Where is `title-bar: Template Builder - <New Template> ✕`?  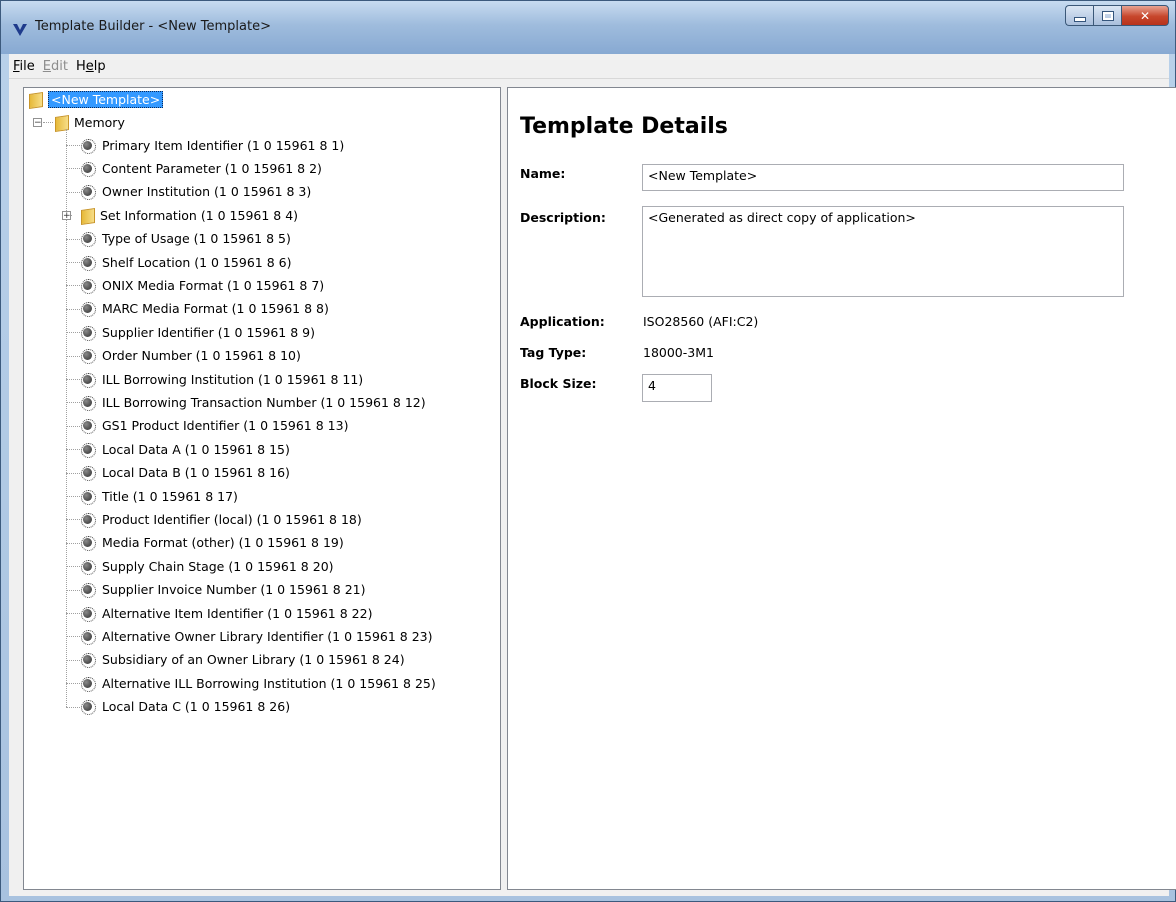
title-bar: Template Builder - <New Template> ✕ is located at coordinates (588, 27).